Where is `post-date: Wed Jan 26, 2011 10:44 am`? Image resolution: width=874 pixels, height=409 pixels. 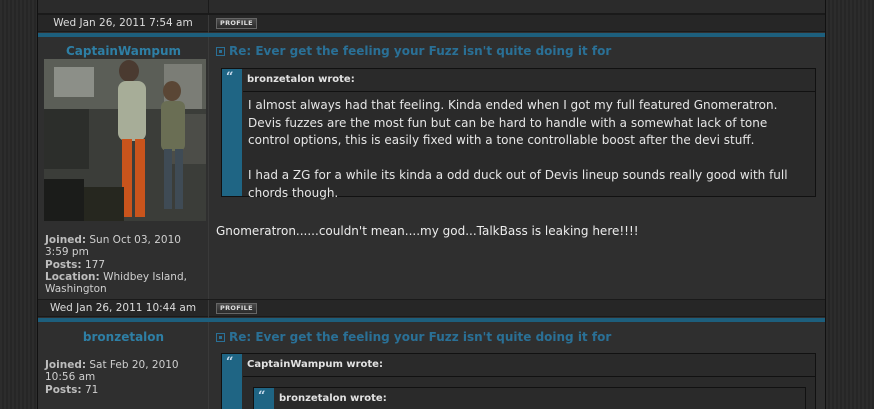
post-date: Wed Jan 26, 2011 10:44 am is located at coordinates (123, 309).